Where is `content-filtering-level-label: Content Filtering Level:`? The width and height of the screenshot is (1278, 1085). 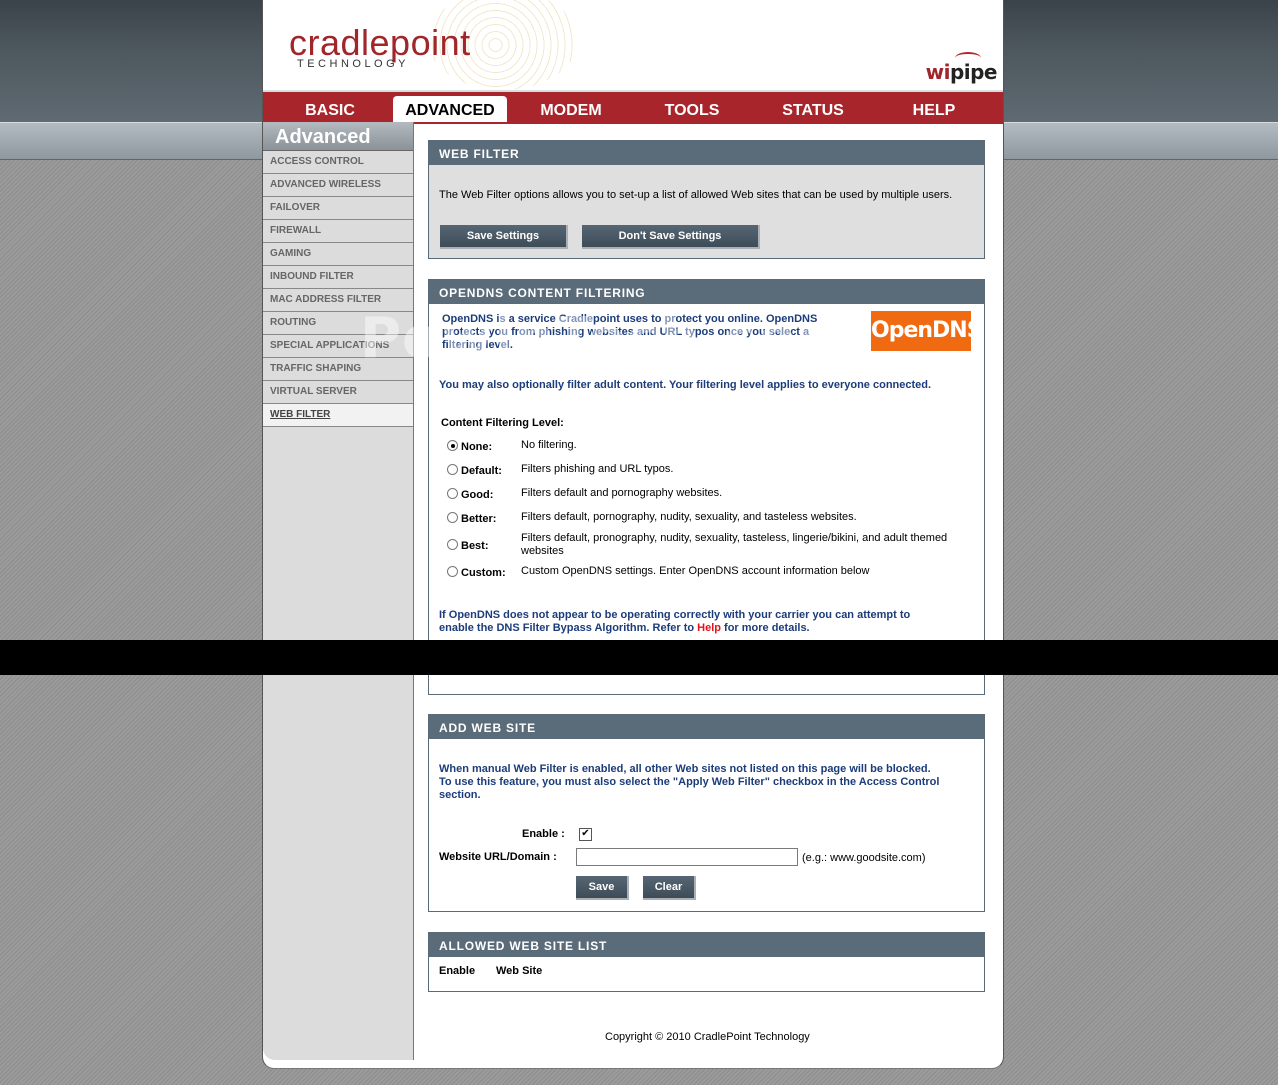 content-filtering-level-label: Content Filtering Level: is located at coordinates (502, 423).